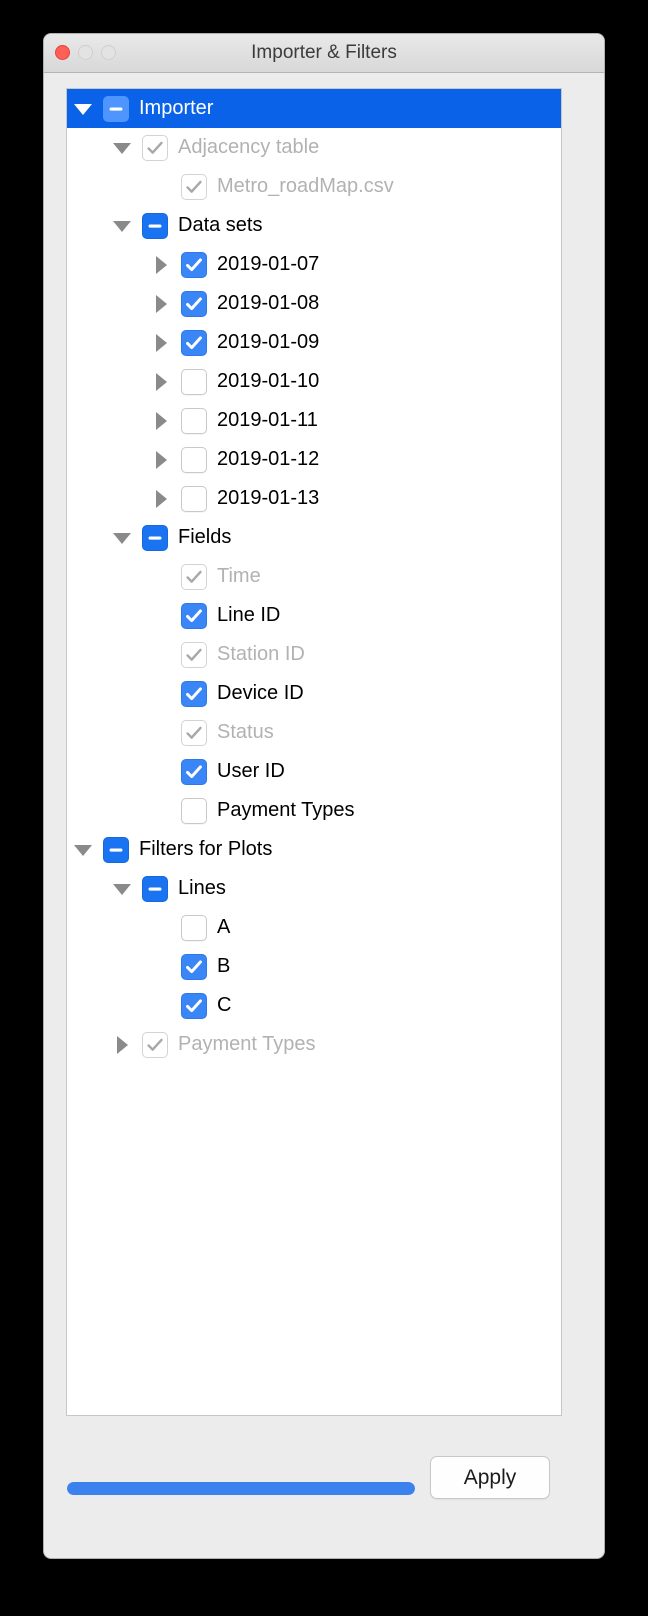 This screenshot has height=1616, width=648. I want to click on tree-row: User ID, so click(314, 771).